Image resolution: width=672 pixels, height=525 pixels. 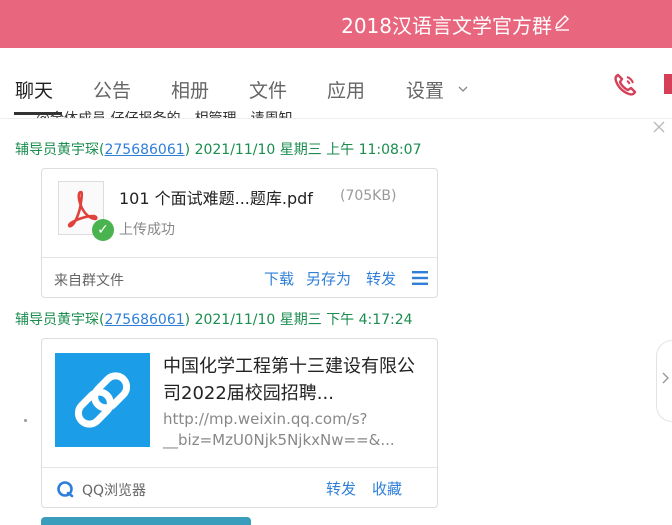 I want to click on chevron-down-icon, so click(x=463, y=89).